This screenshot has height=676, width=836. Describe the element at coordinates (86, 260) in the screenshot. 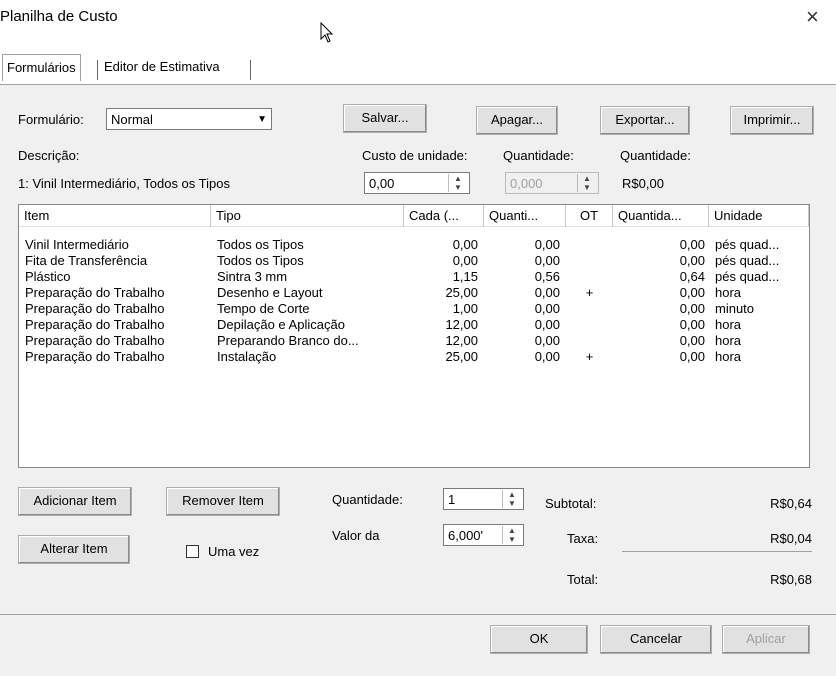

I see `cell-item: Fita de Transferência` at that location.